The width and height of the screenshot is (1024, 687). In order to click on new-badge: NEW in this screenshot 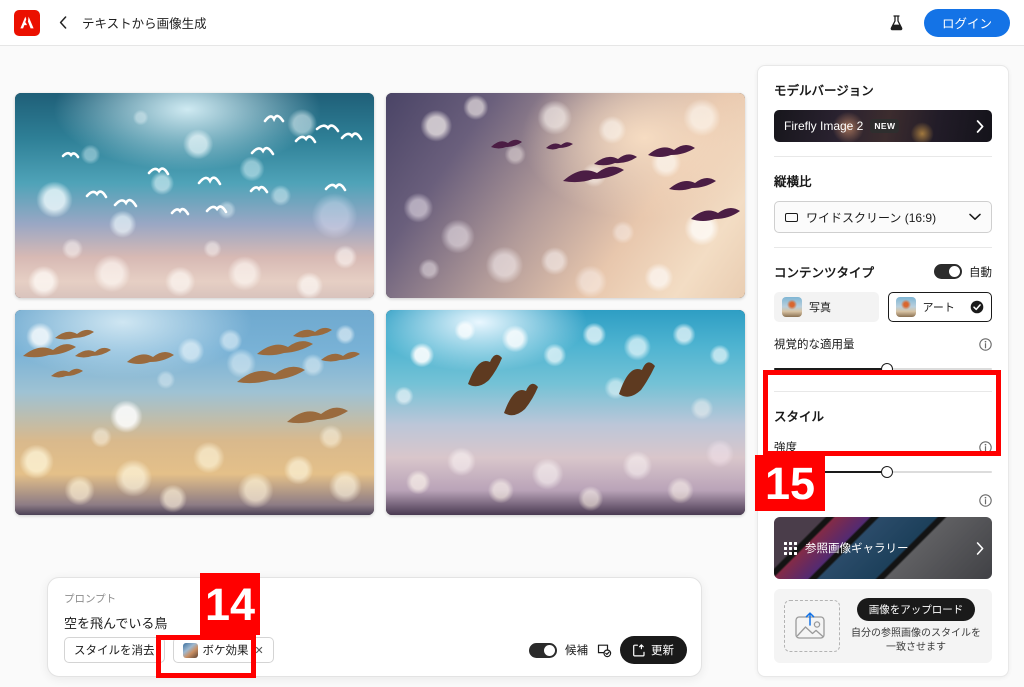, I will do `click(885, 126)`.